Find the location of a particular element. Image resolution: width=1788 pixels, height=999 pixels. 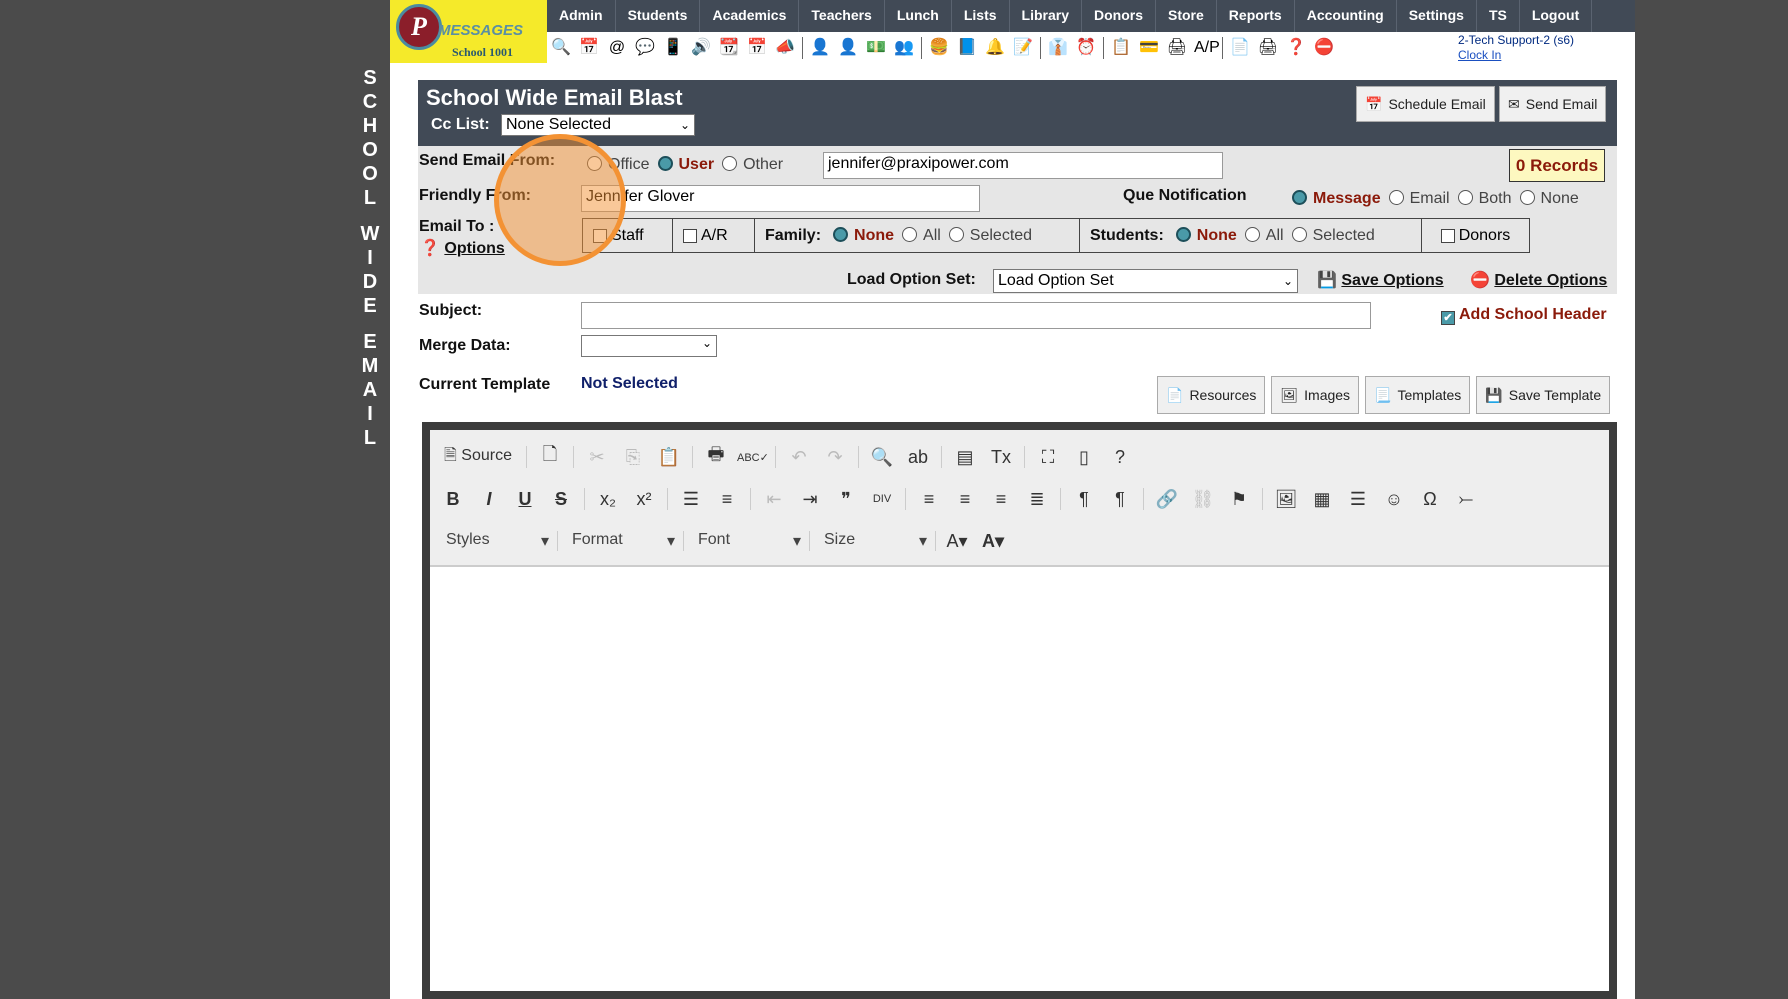

toolbar-shortcut-icon: ❓ is located at coordinates (1296, 48).